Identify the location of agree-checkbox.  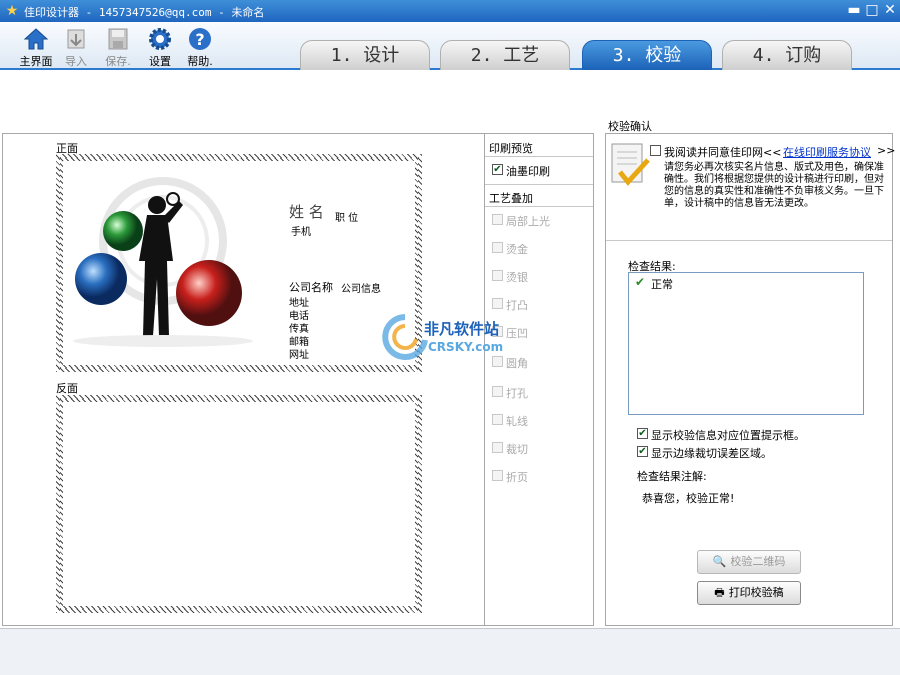
(655, 150).